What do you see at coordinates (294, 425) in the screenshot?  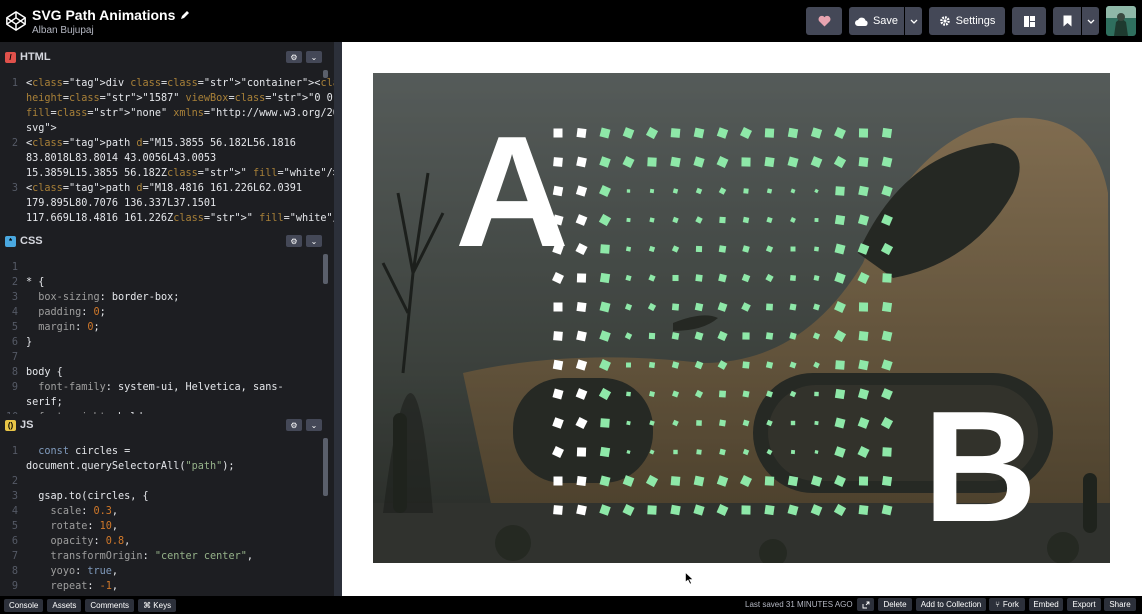 I see `js-settings-button: ⚙` at bounding box center [294, 425].